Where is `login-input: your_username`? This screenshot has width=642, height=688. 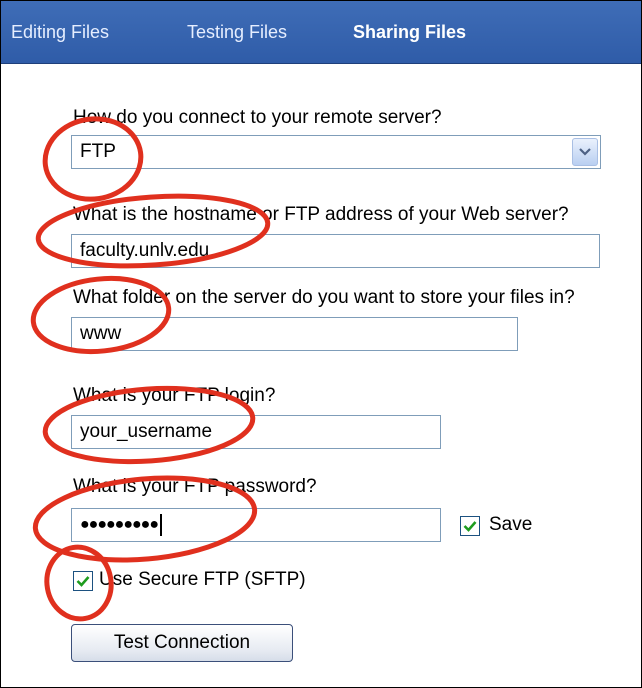 login-input: your_username is located at coordinates (256, 432).